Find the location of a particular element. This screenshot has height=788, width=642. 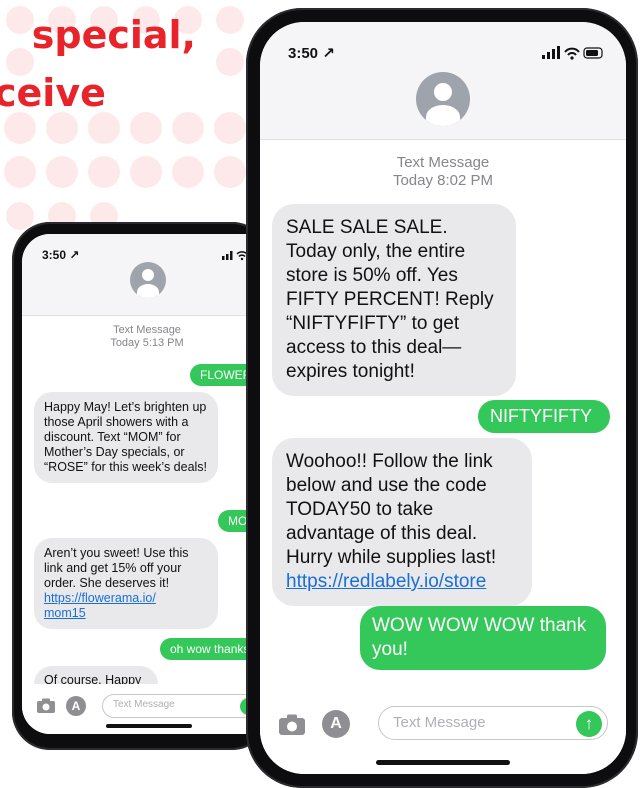

message-timestamp: Today 8:02 PM is located at coordinates (443, 180).